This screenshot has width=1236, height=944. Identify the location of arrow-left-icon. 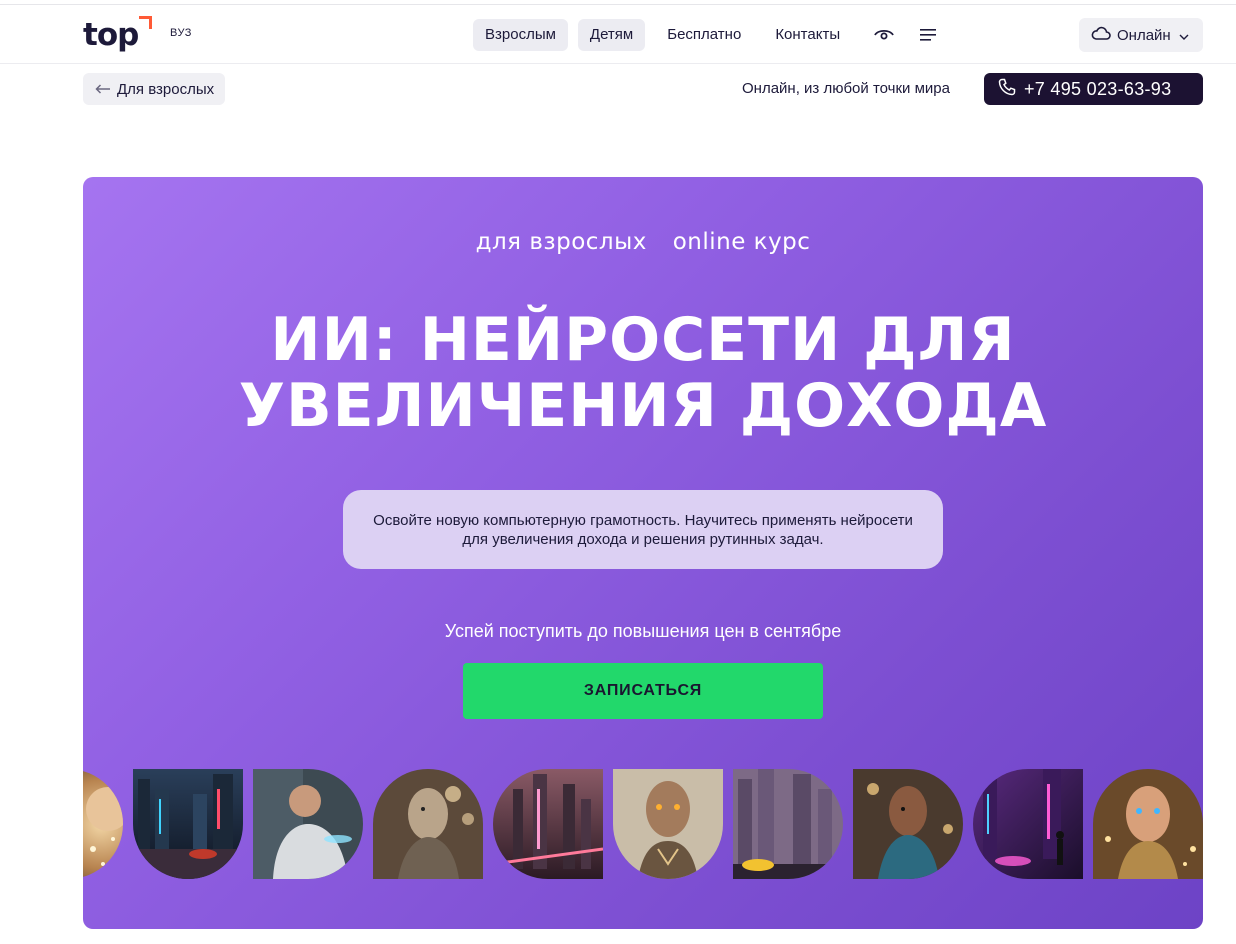
(103, 89).